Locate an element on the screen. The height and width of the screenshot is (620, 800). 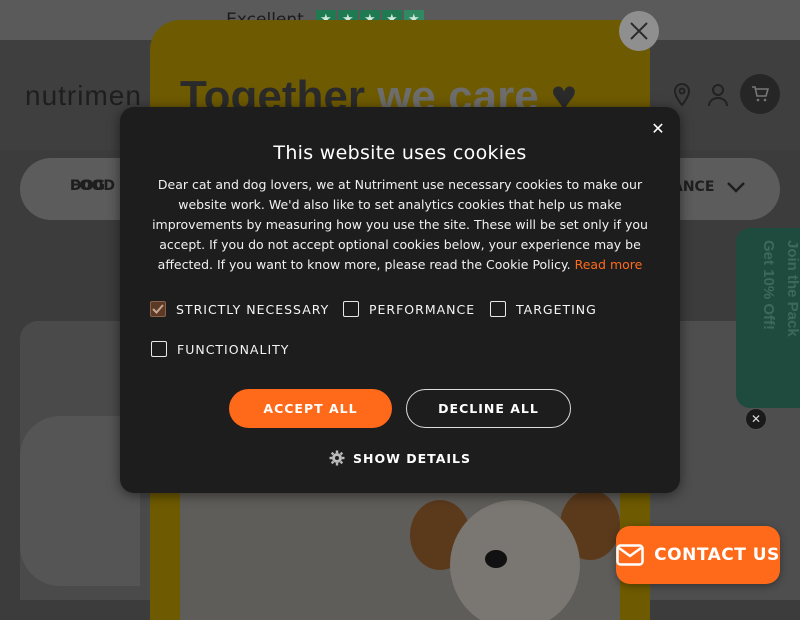
join-line1: Join the Pack is located at coordinates (792, 288).